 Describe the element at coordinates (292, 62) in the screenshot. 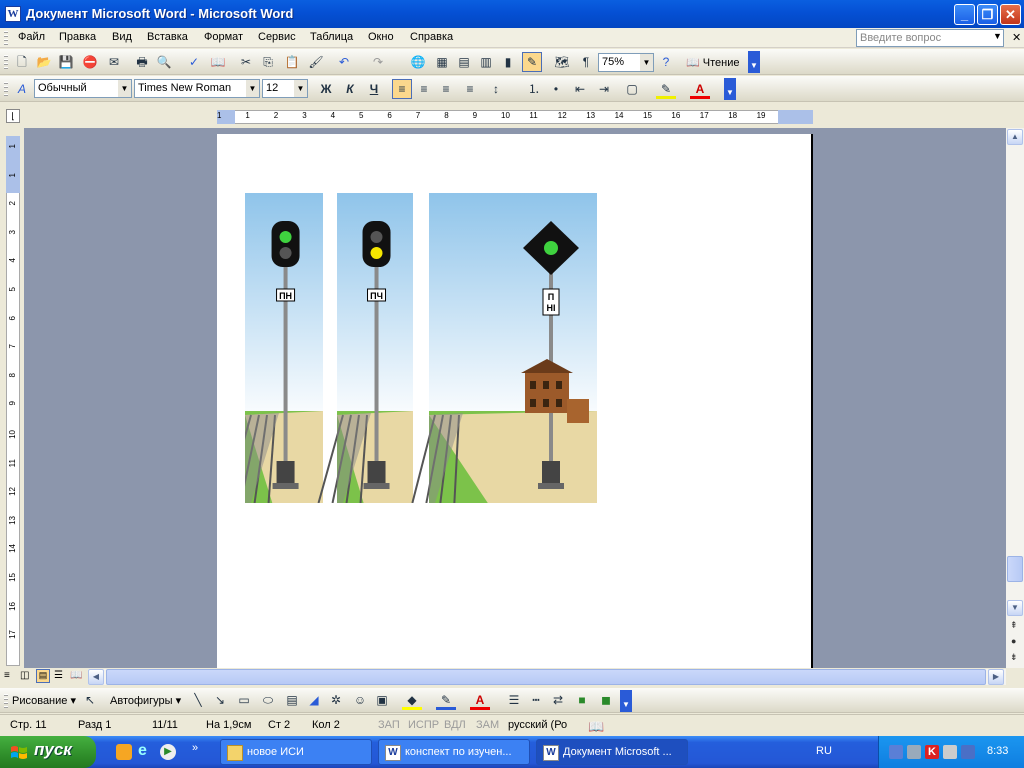

I see `paste-icon: 📋` at that location.